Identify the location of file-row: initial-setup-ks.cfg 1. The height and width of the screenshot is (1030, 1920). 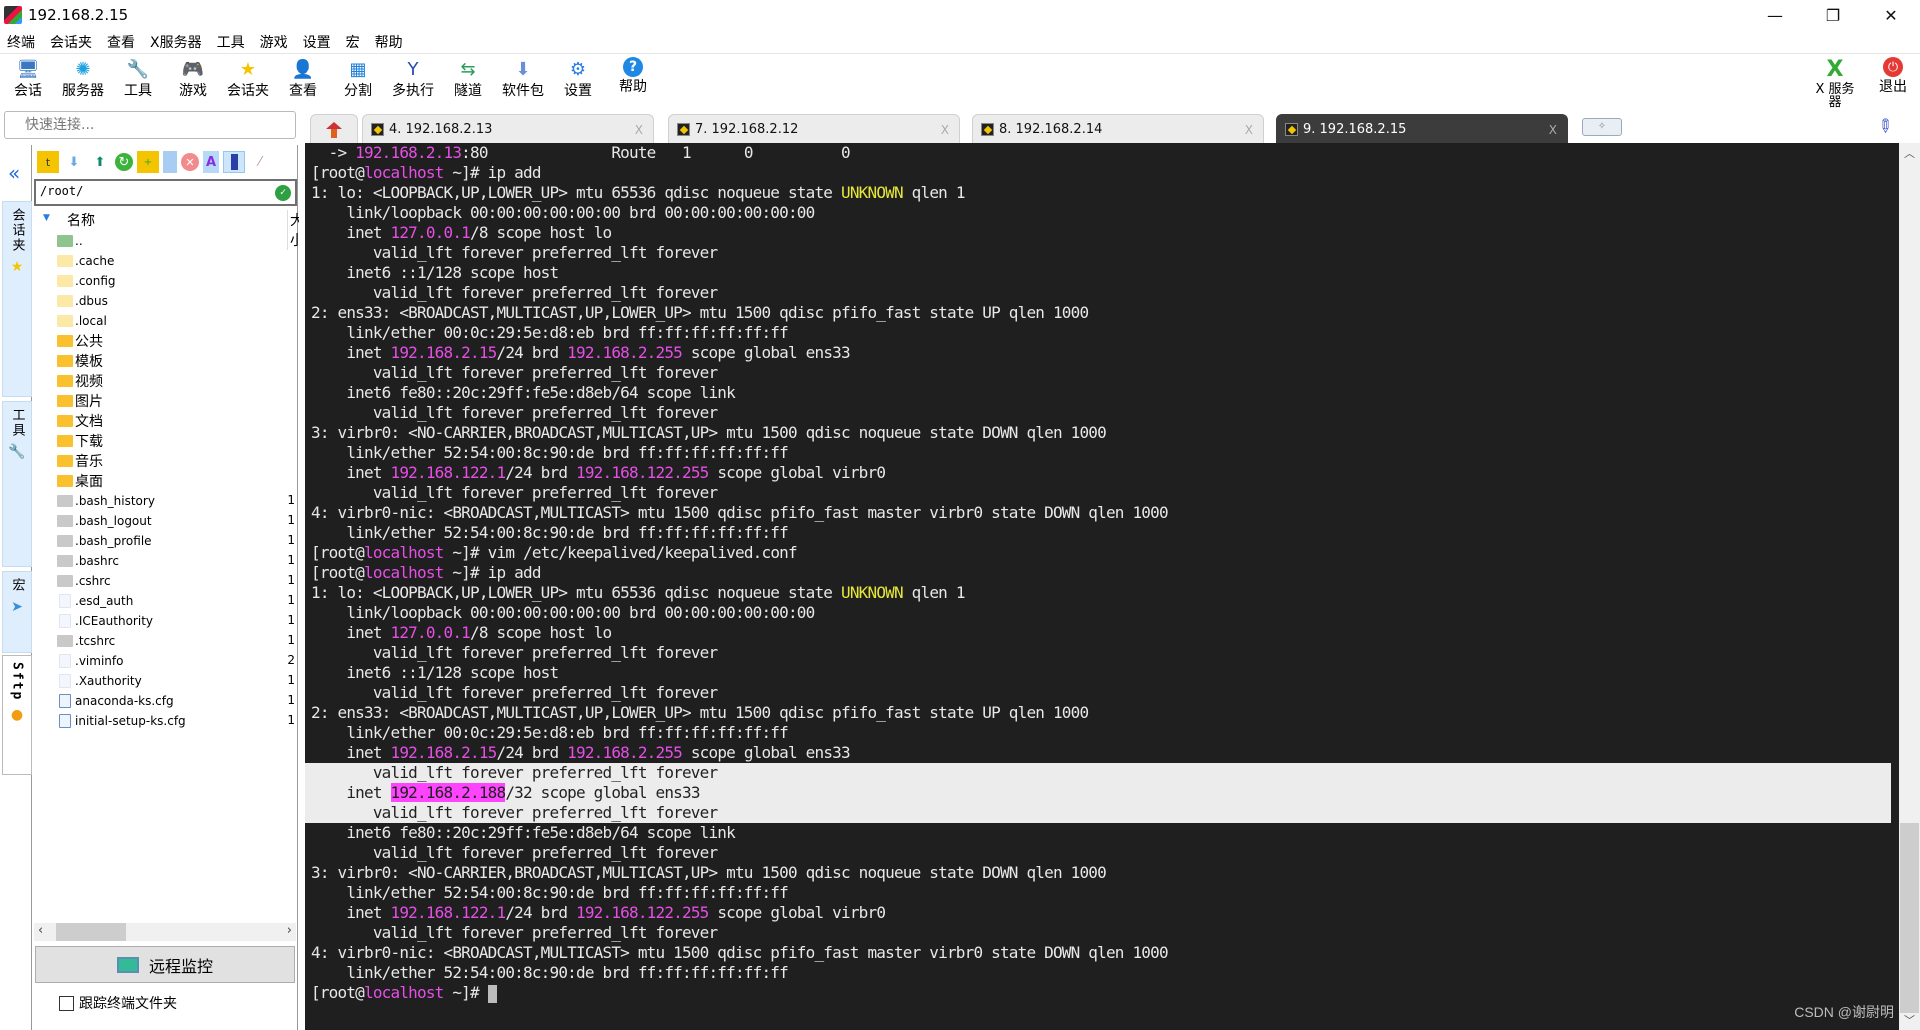
(165, 721).